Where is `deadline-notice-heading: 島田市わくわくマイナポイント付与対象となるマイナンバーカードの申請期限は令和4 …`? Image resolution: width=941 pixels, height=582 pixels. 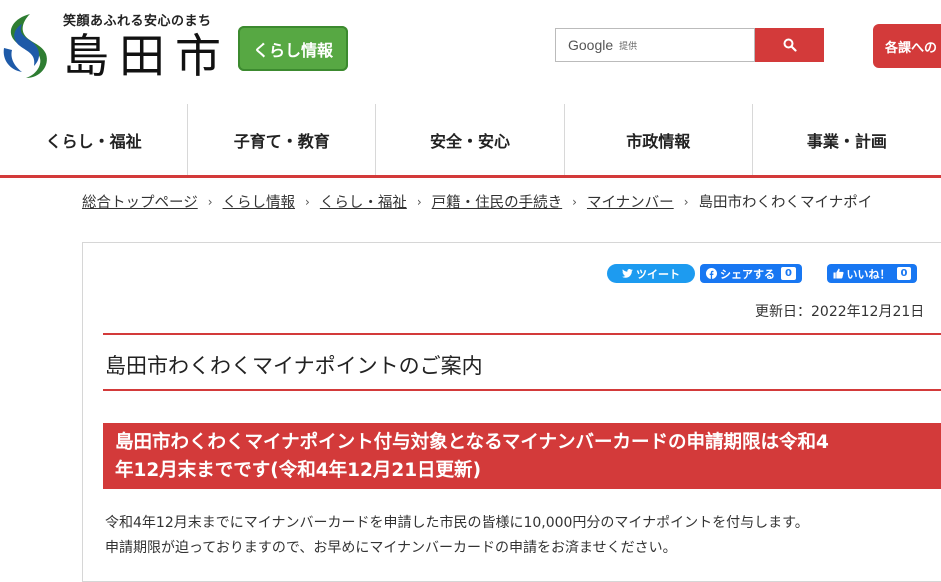
deadline-notice-heading: 島田市わくわくマイナポイント付与対象となるマイナンバーカードの申請期限は令和4 … is located at coordinates (522, 456).